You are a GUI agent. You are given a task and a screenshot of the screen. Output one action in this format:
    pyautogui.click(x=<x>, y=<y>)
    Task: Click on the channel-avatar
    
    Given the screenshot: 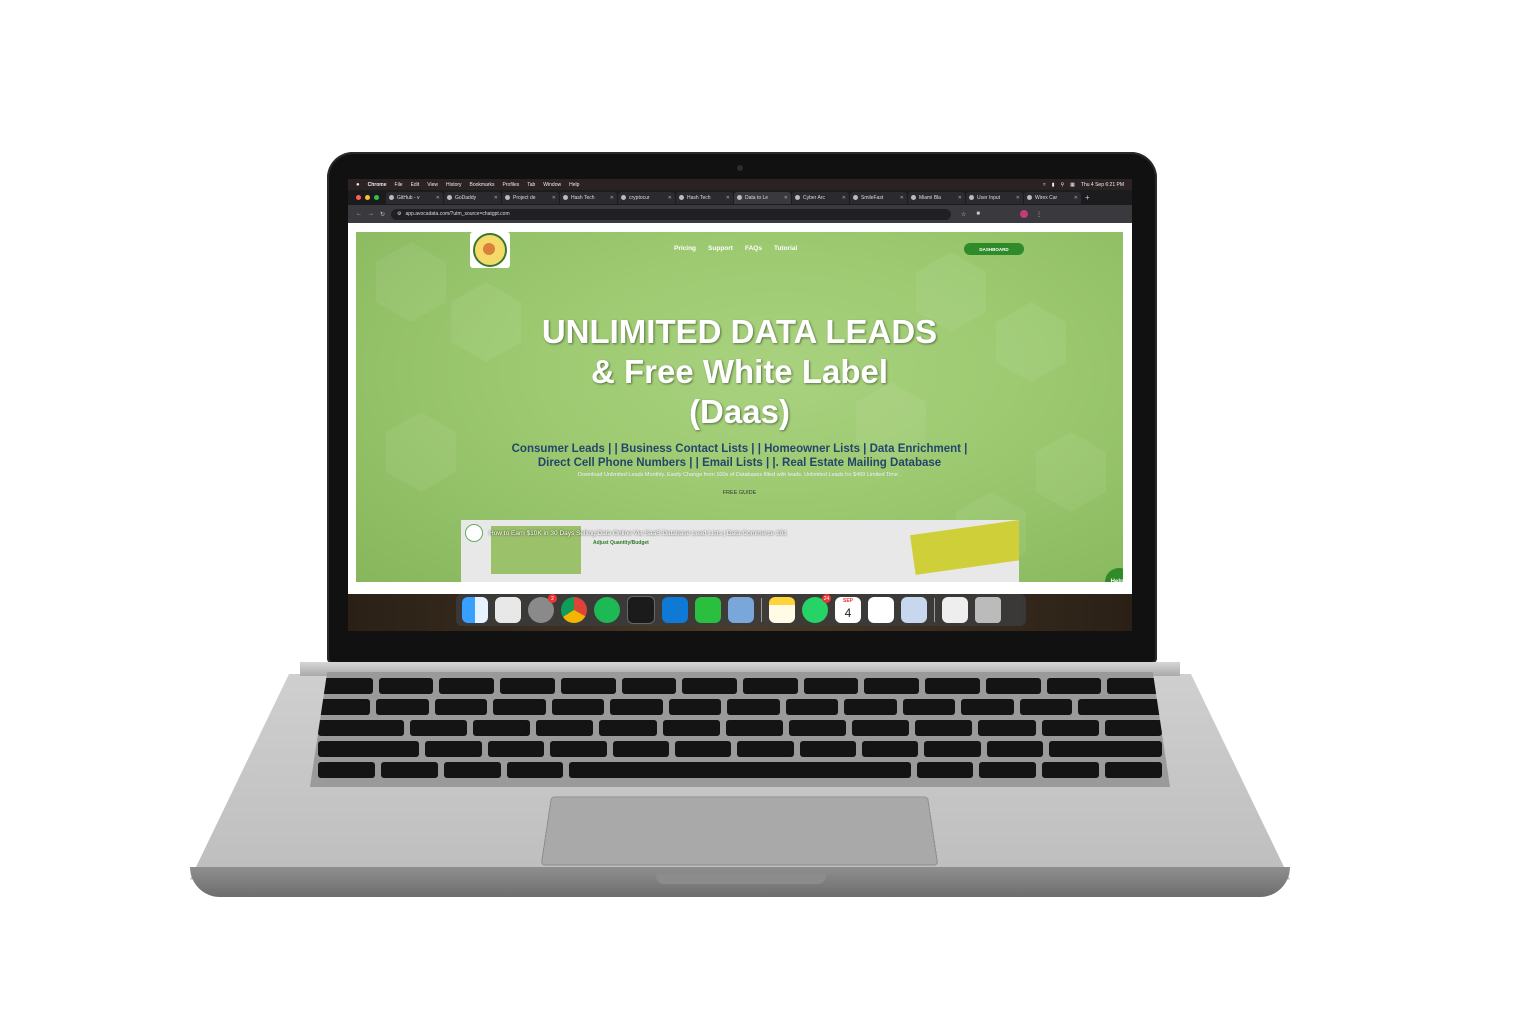 What is the action you would take?
    pyautogui.click(x=474, y=533)
    